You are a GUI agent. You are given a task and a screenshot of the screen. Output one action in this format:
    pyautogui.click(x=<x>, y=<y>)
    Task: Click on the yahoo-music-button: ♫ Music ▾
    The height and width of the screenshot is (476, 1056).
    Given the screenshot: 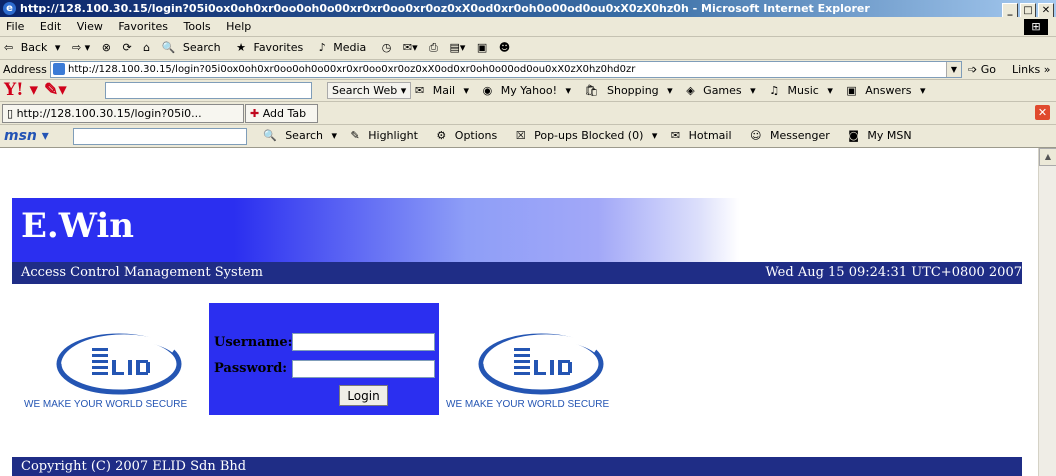 What is the action you would take?
    pyautogui.click(x=801, y=90)
    